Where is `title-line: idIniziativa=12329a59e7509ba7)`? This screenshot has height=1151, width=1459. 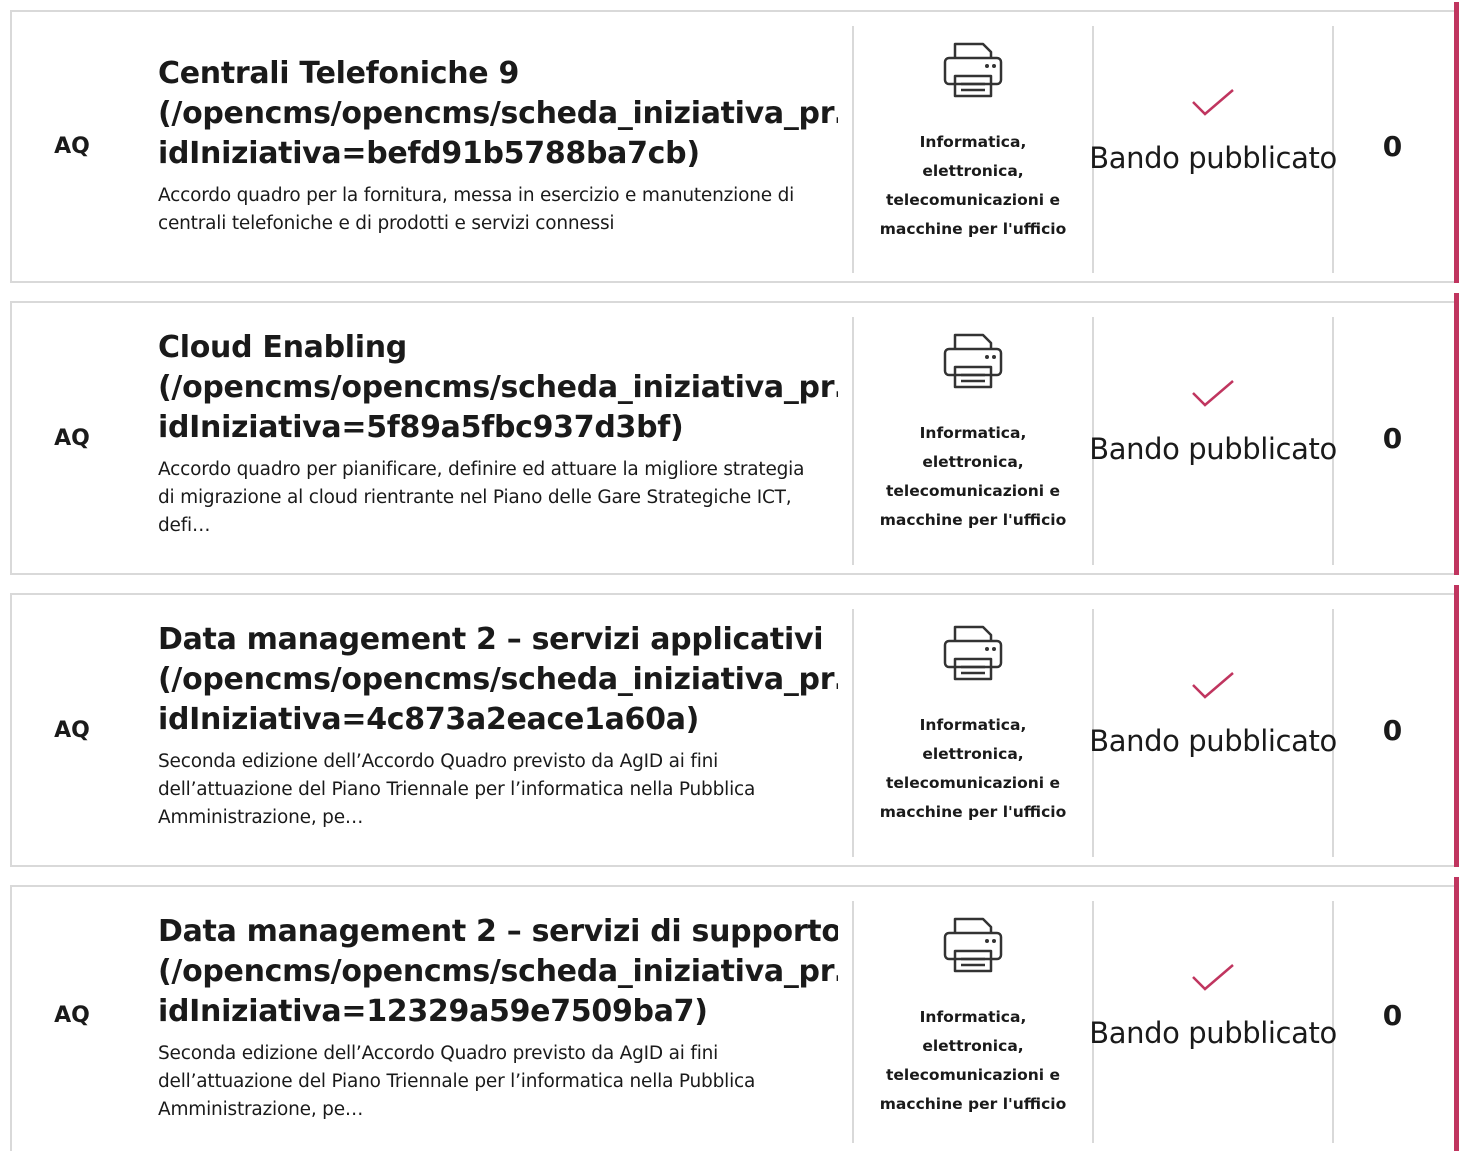
title-line: idIniziativa=12329a59e7509ba7) is located at coordinates (433, 1011).